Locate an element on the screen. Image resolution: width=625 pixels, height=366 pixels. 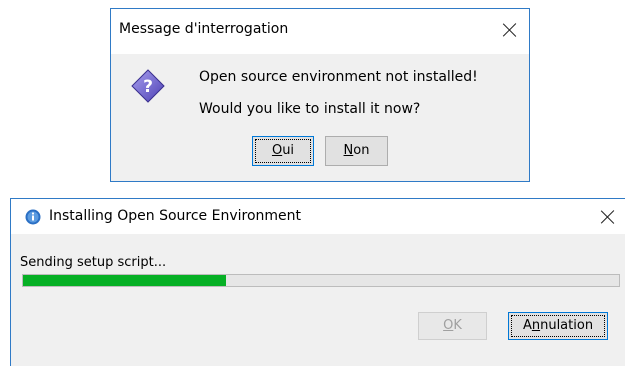
cancel-button-label: nulation is located at coordinates (567, 325).